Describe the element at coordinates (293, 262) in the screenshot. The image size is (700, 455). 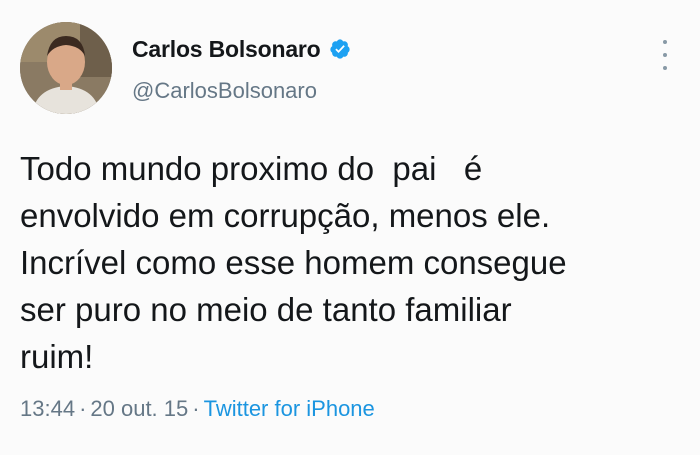
I see `tweet-line: Incrível como esse homem consegue` at that location.